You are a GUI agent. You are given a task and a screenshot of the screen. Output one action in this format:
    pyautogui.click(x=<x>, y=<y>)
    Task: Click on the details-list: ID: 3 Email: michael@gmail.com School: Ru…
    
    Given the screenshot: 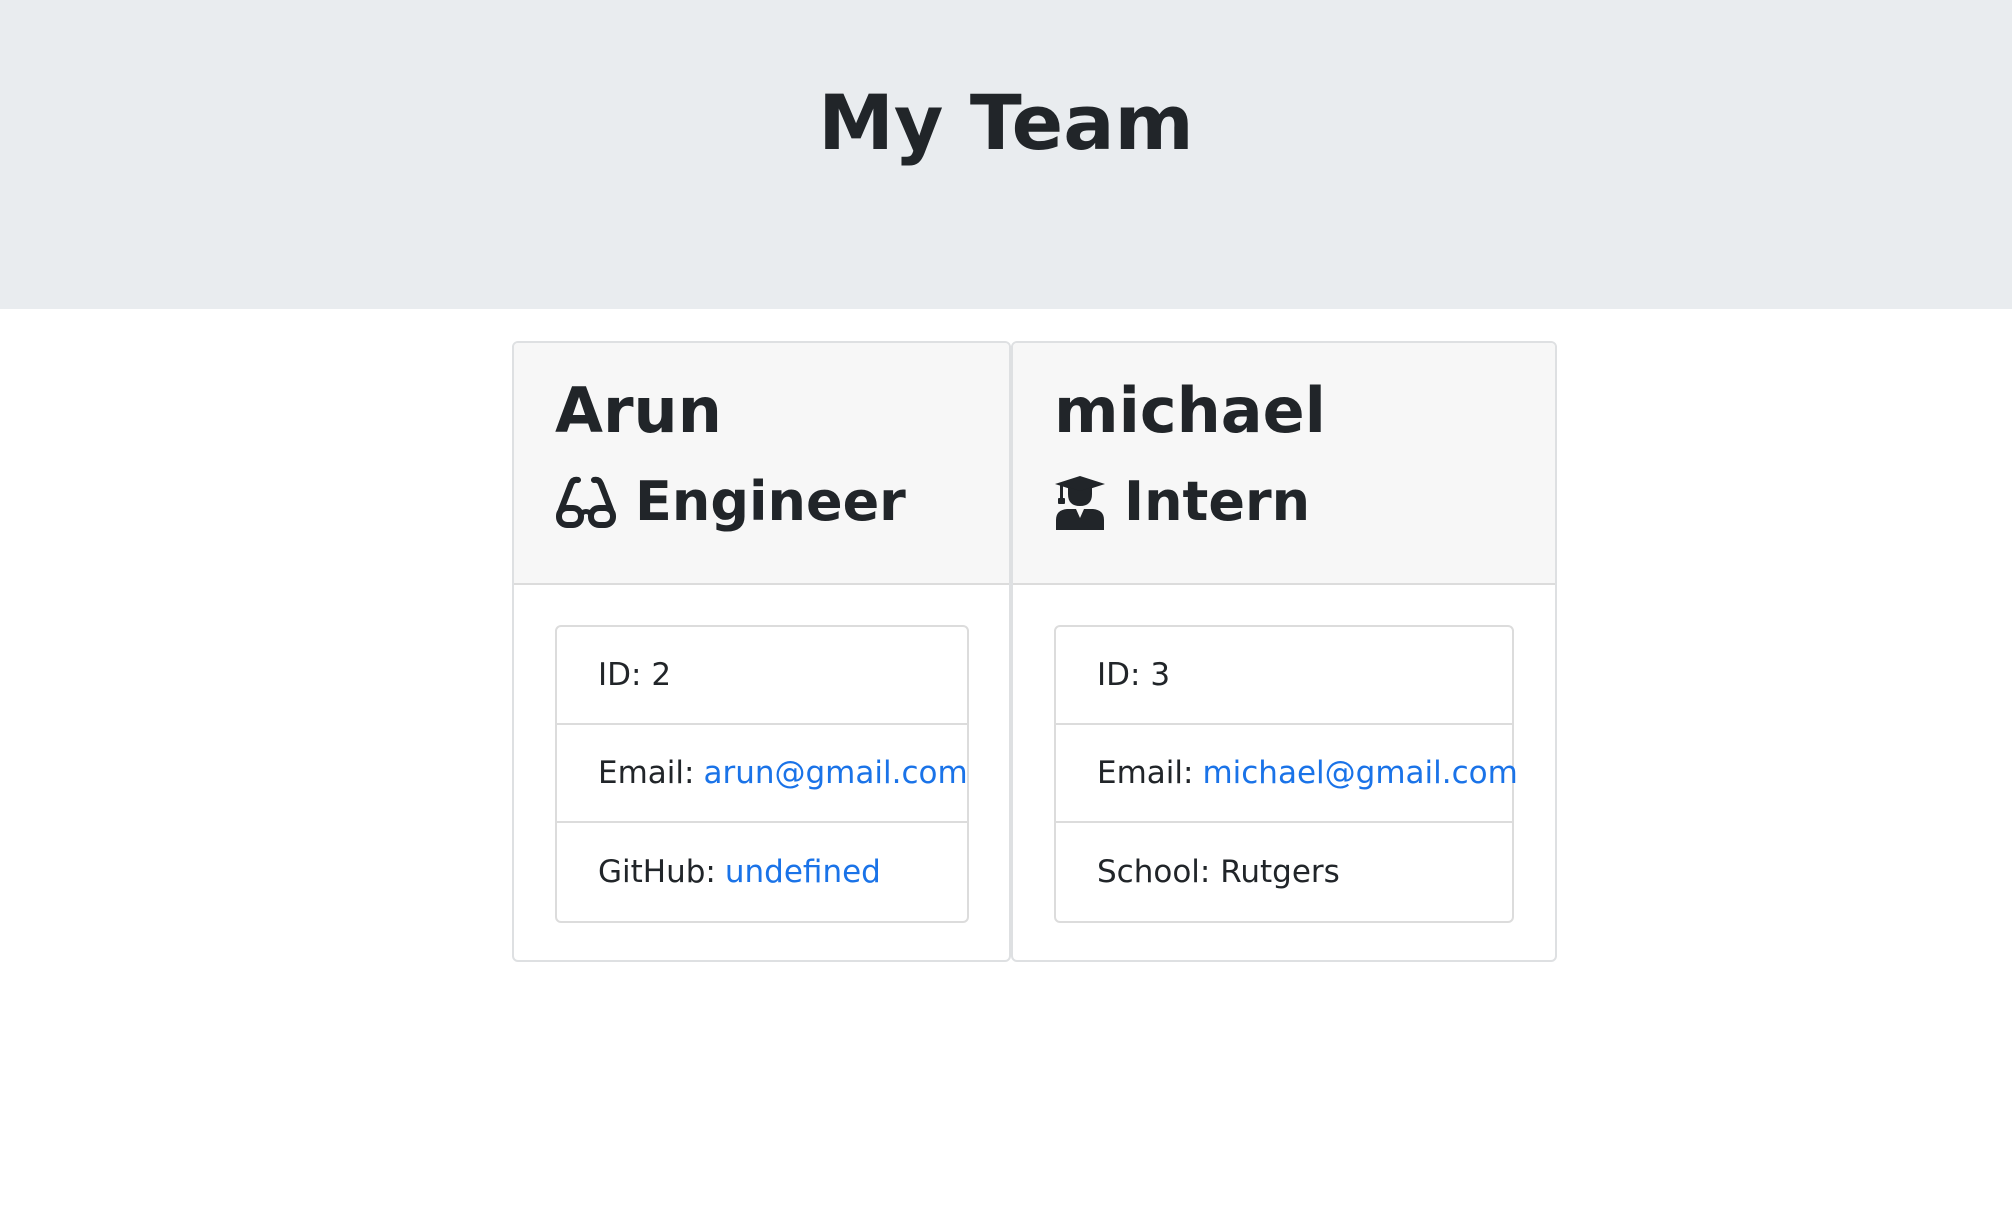 What is the action you would take?
    pyautogui.click(x=1286, y=774)
    